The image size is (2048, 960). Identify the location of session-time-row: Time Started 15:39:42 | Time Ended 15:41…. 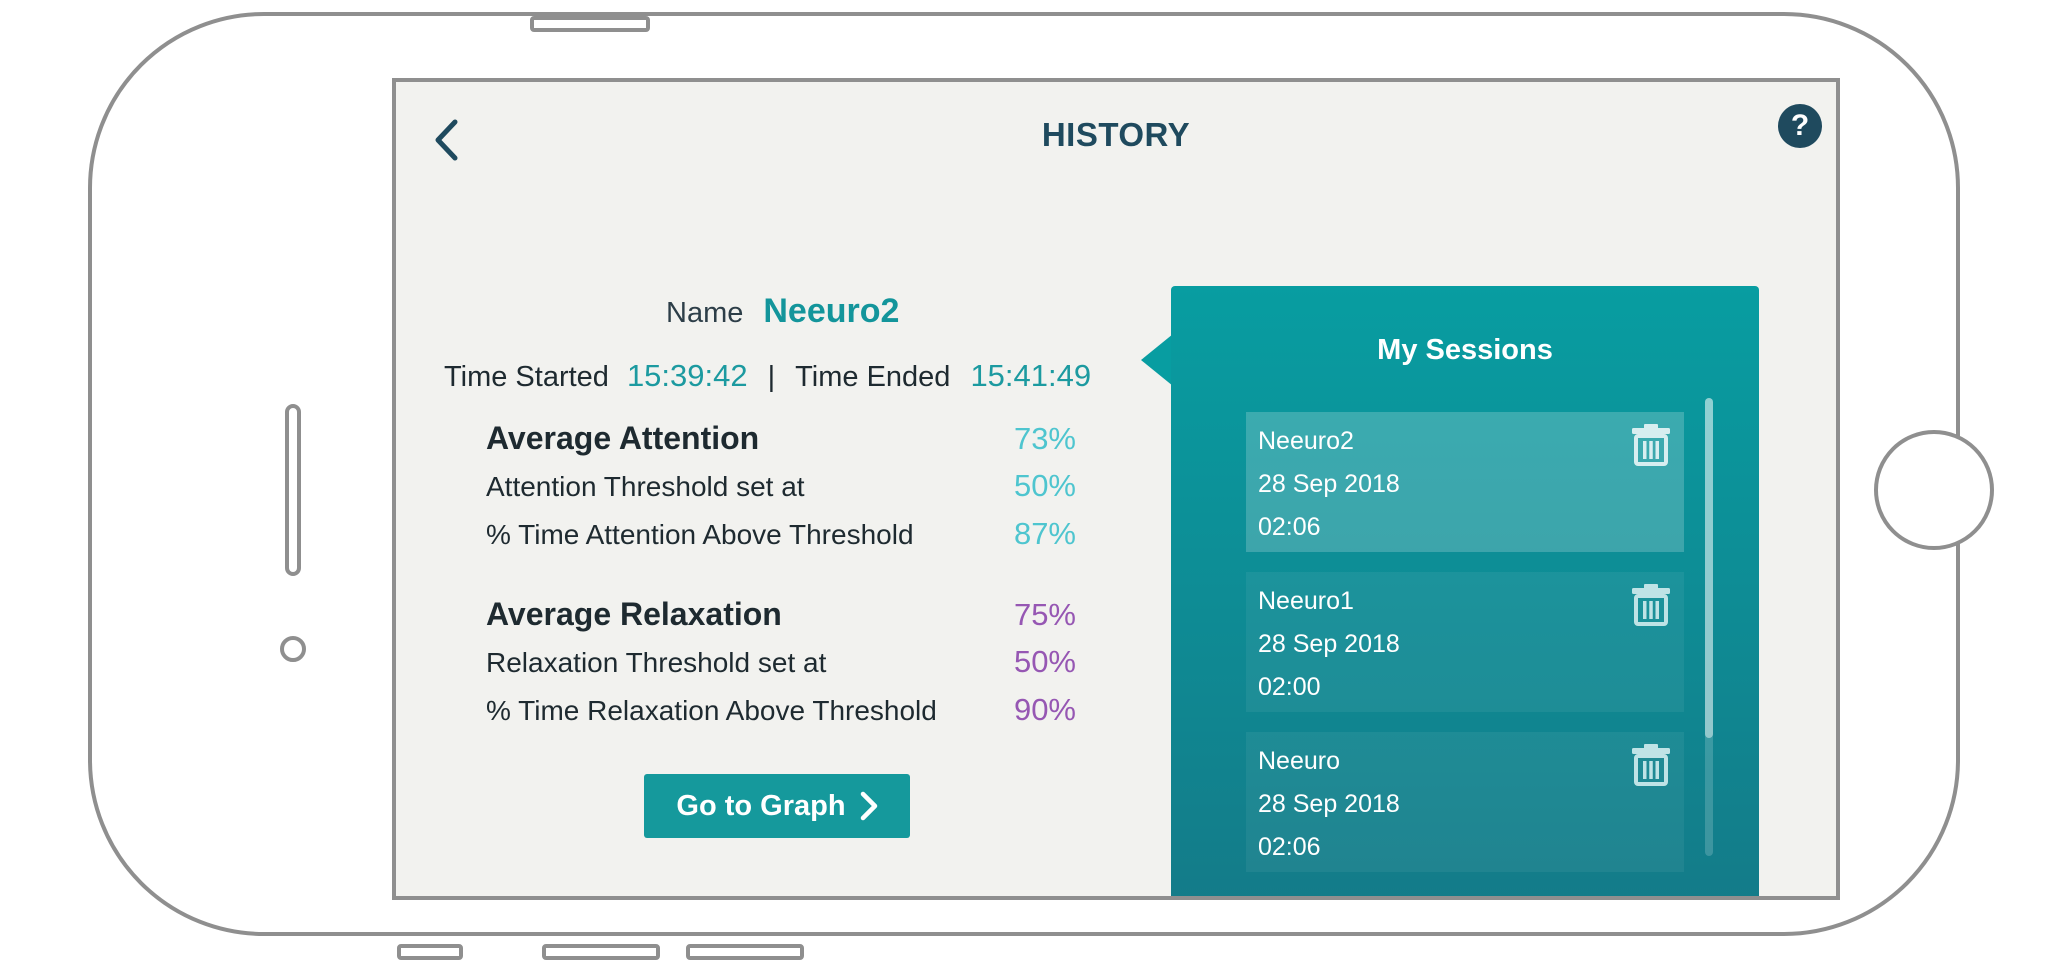
(767, 376).